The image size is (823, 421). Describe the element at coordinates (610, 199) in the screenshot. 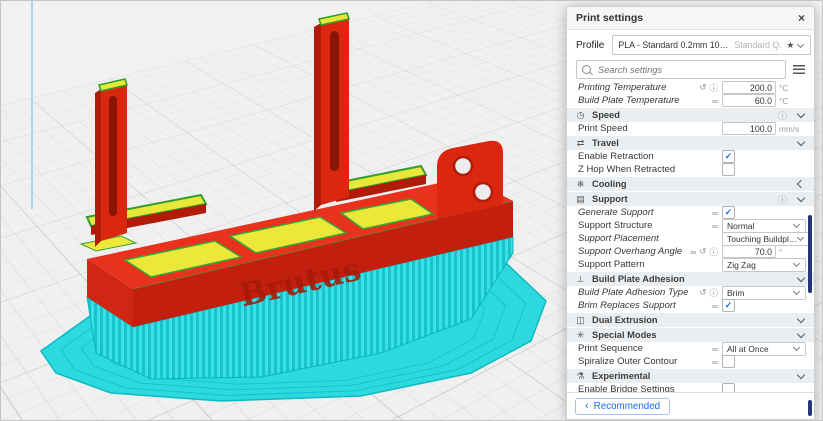

I see `category-label: Support` at that location.